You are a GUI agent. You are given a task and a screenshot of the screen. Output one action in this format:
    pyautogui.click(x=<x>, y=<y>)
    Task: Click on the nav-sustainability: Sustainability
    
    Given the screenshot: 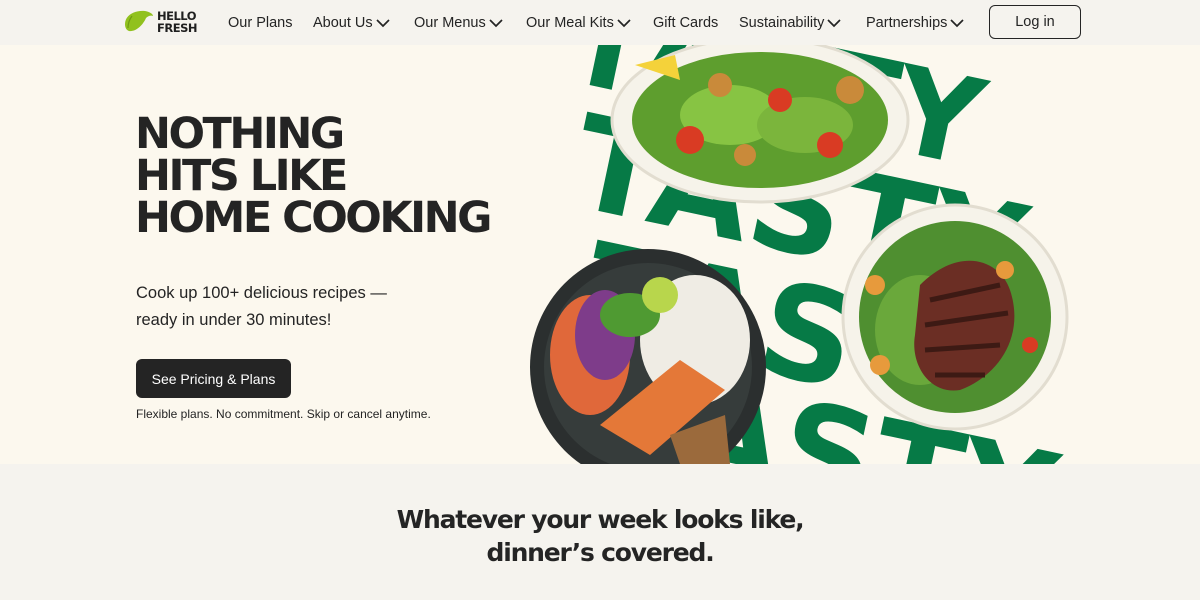 What is the action you would take?
    pyautogui.click(x=790, y=23)
    